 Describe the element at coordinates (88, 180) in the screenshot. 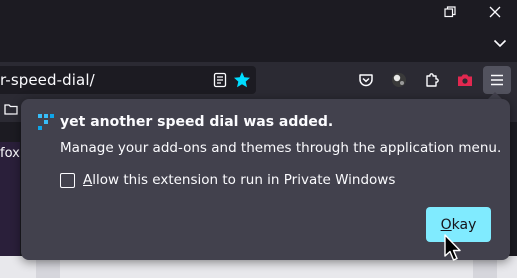

I see `accesskey-letter: A` at that location.